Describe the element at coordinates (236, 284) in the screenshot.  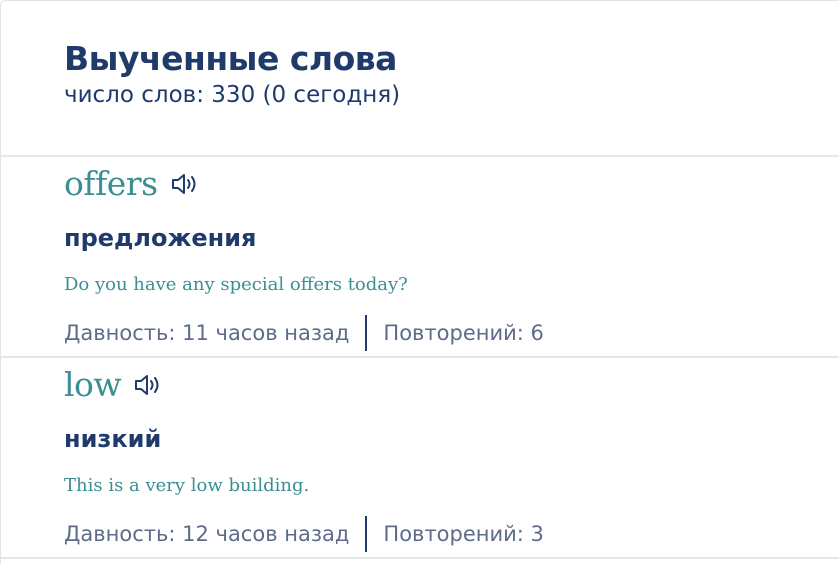
I see `example-sentence: Do you have any special offers today?` at that location.